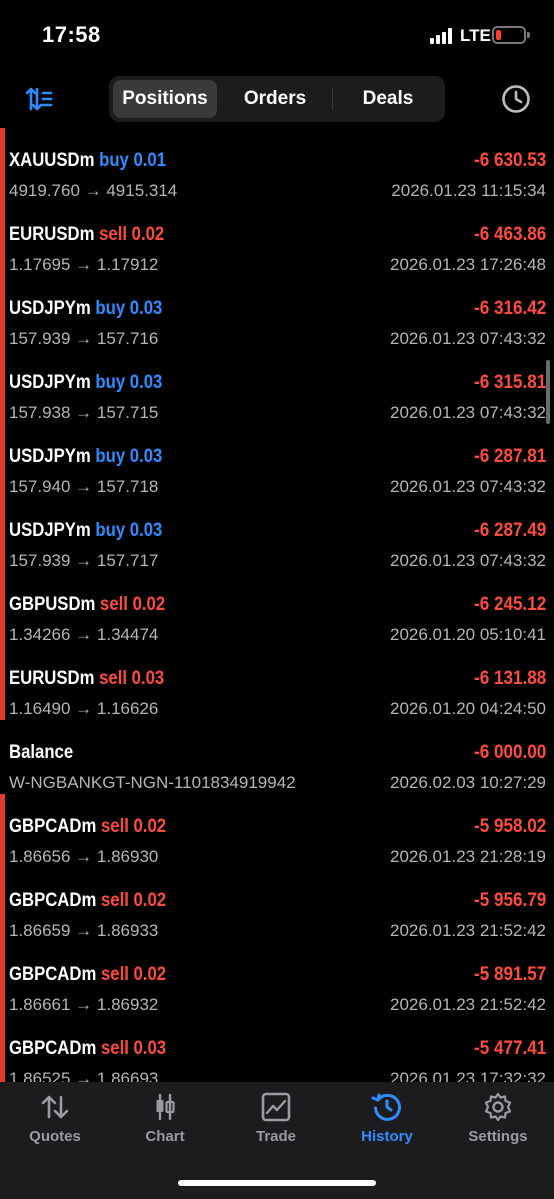 This screenshot has width=554, height=1199. Describe the element at coordinates (165, 1122) in the screenshot. I see `tab-chart: Chart` at that location.